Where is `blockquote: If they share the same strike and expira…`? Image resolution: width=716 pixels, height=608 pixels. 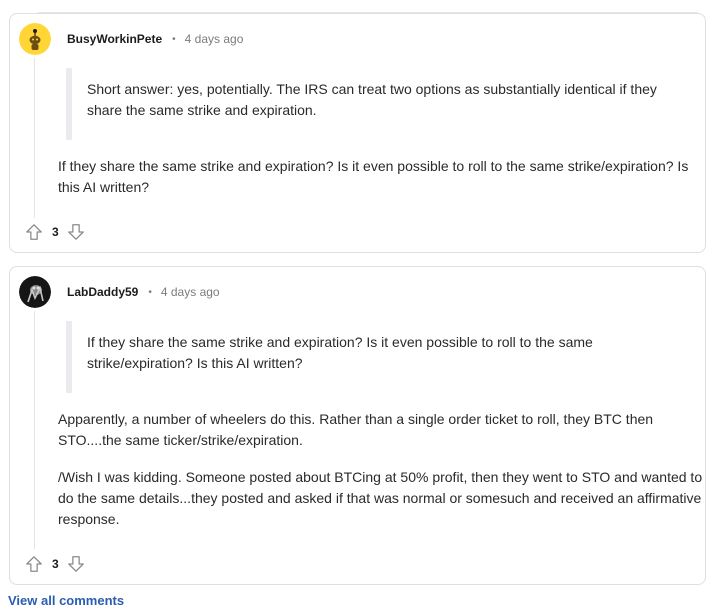
blockquote: If they share the same strike and expira… is located at coordinates (376, 357).